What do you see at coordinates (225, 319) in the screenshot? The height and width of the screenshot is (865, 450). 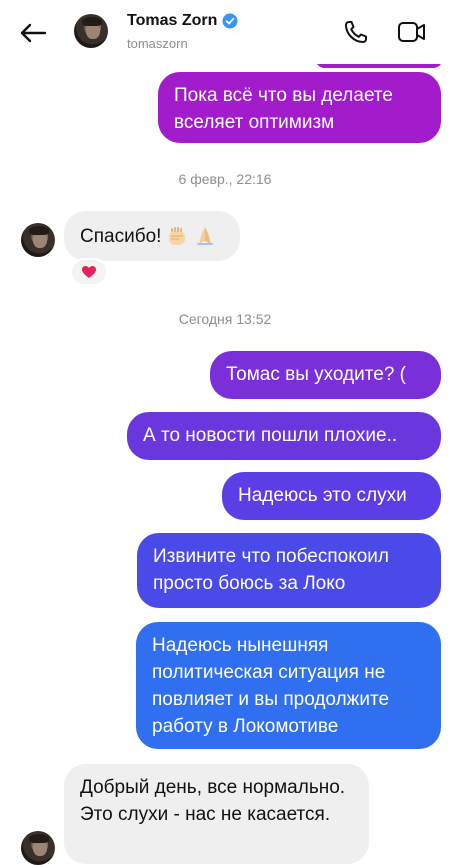 I see `timestamp: Сегодня 13:52` at bounding box center [225, 319].